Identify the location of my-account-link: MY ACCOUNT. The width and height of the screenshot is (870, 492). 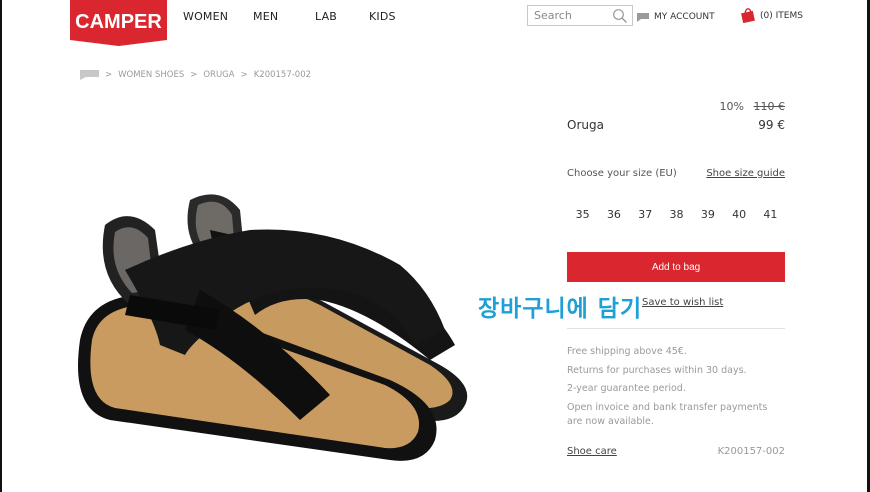
(676, 17).